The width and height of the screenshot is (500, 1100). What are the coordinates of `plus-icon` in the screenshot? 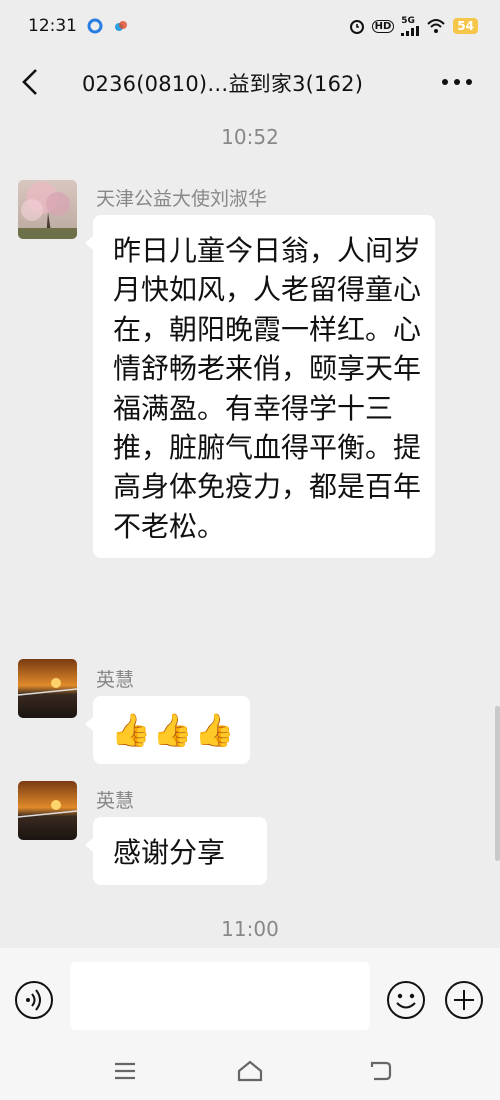 It's located at (464, 1000).